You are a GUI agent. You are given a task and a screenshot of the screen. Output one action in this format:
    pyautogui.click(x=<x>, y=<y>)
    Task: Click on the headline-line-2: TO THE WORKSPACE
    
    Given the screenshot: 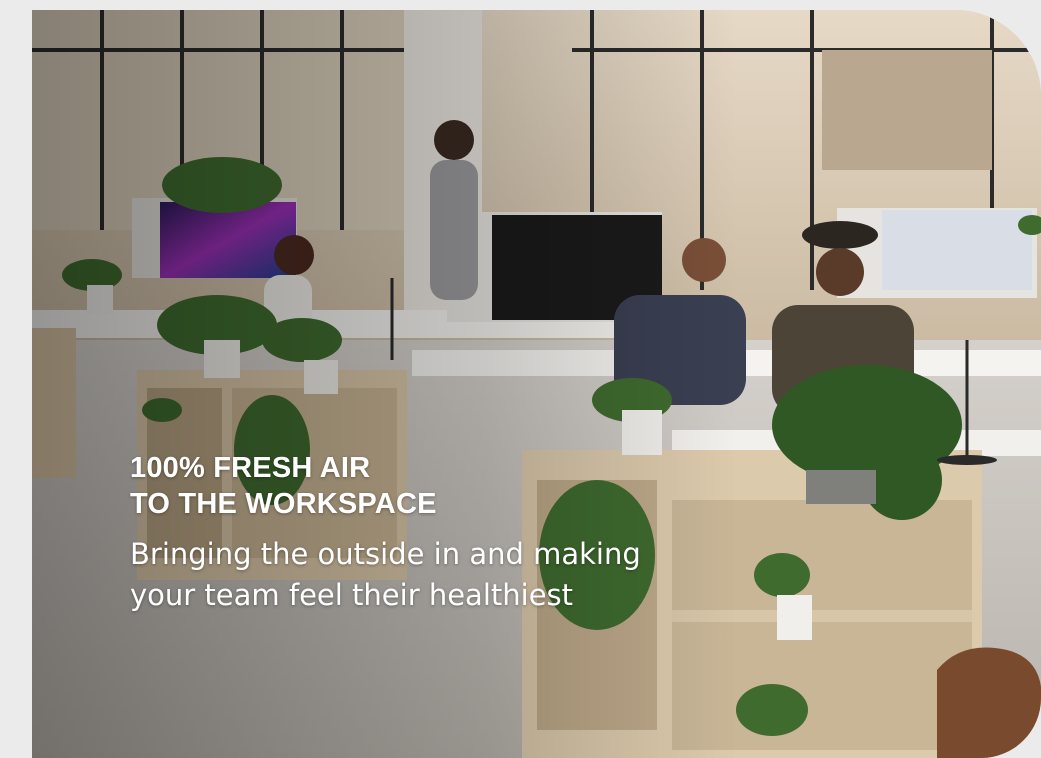 What is the action you would take?
    pyautogui.click(x=283, y=504)
    